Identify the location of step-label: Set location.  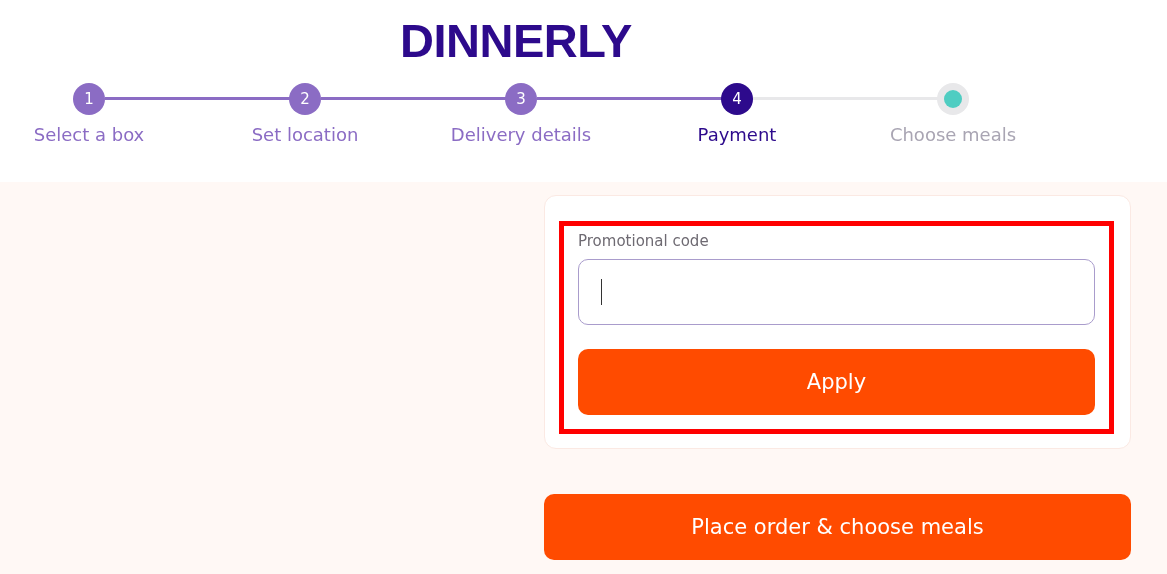
(305, 134).